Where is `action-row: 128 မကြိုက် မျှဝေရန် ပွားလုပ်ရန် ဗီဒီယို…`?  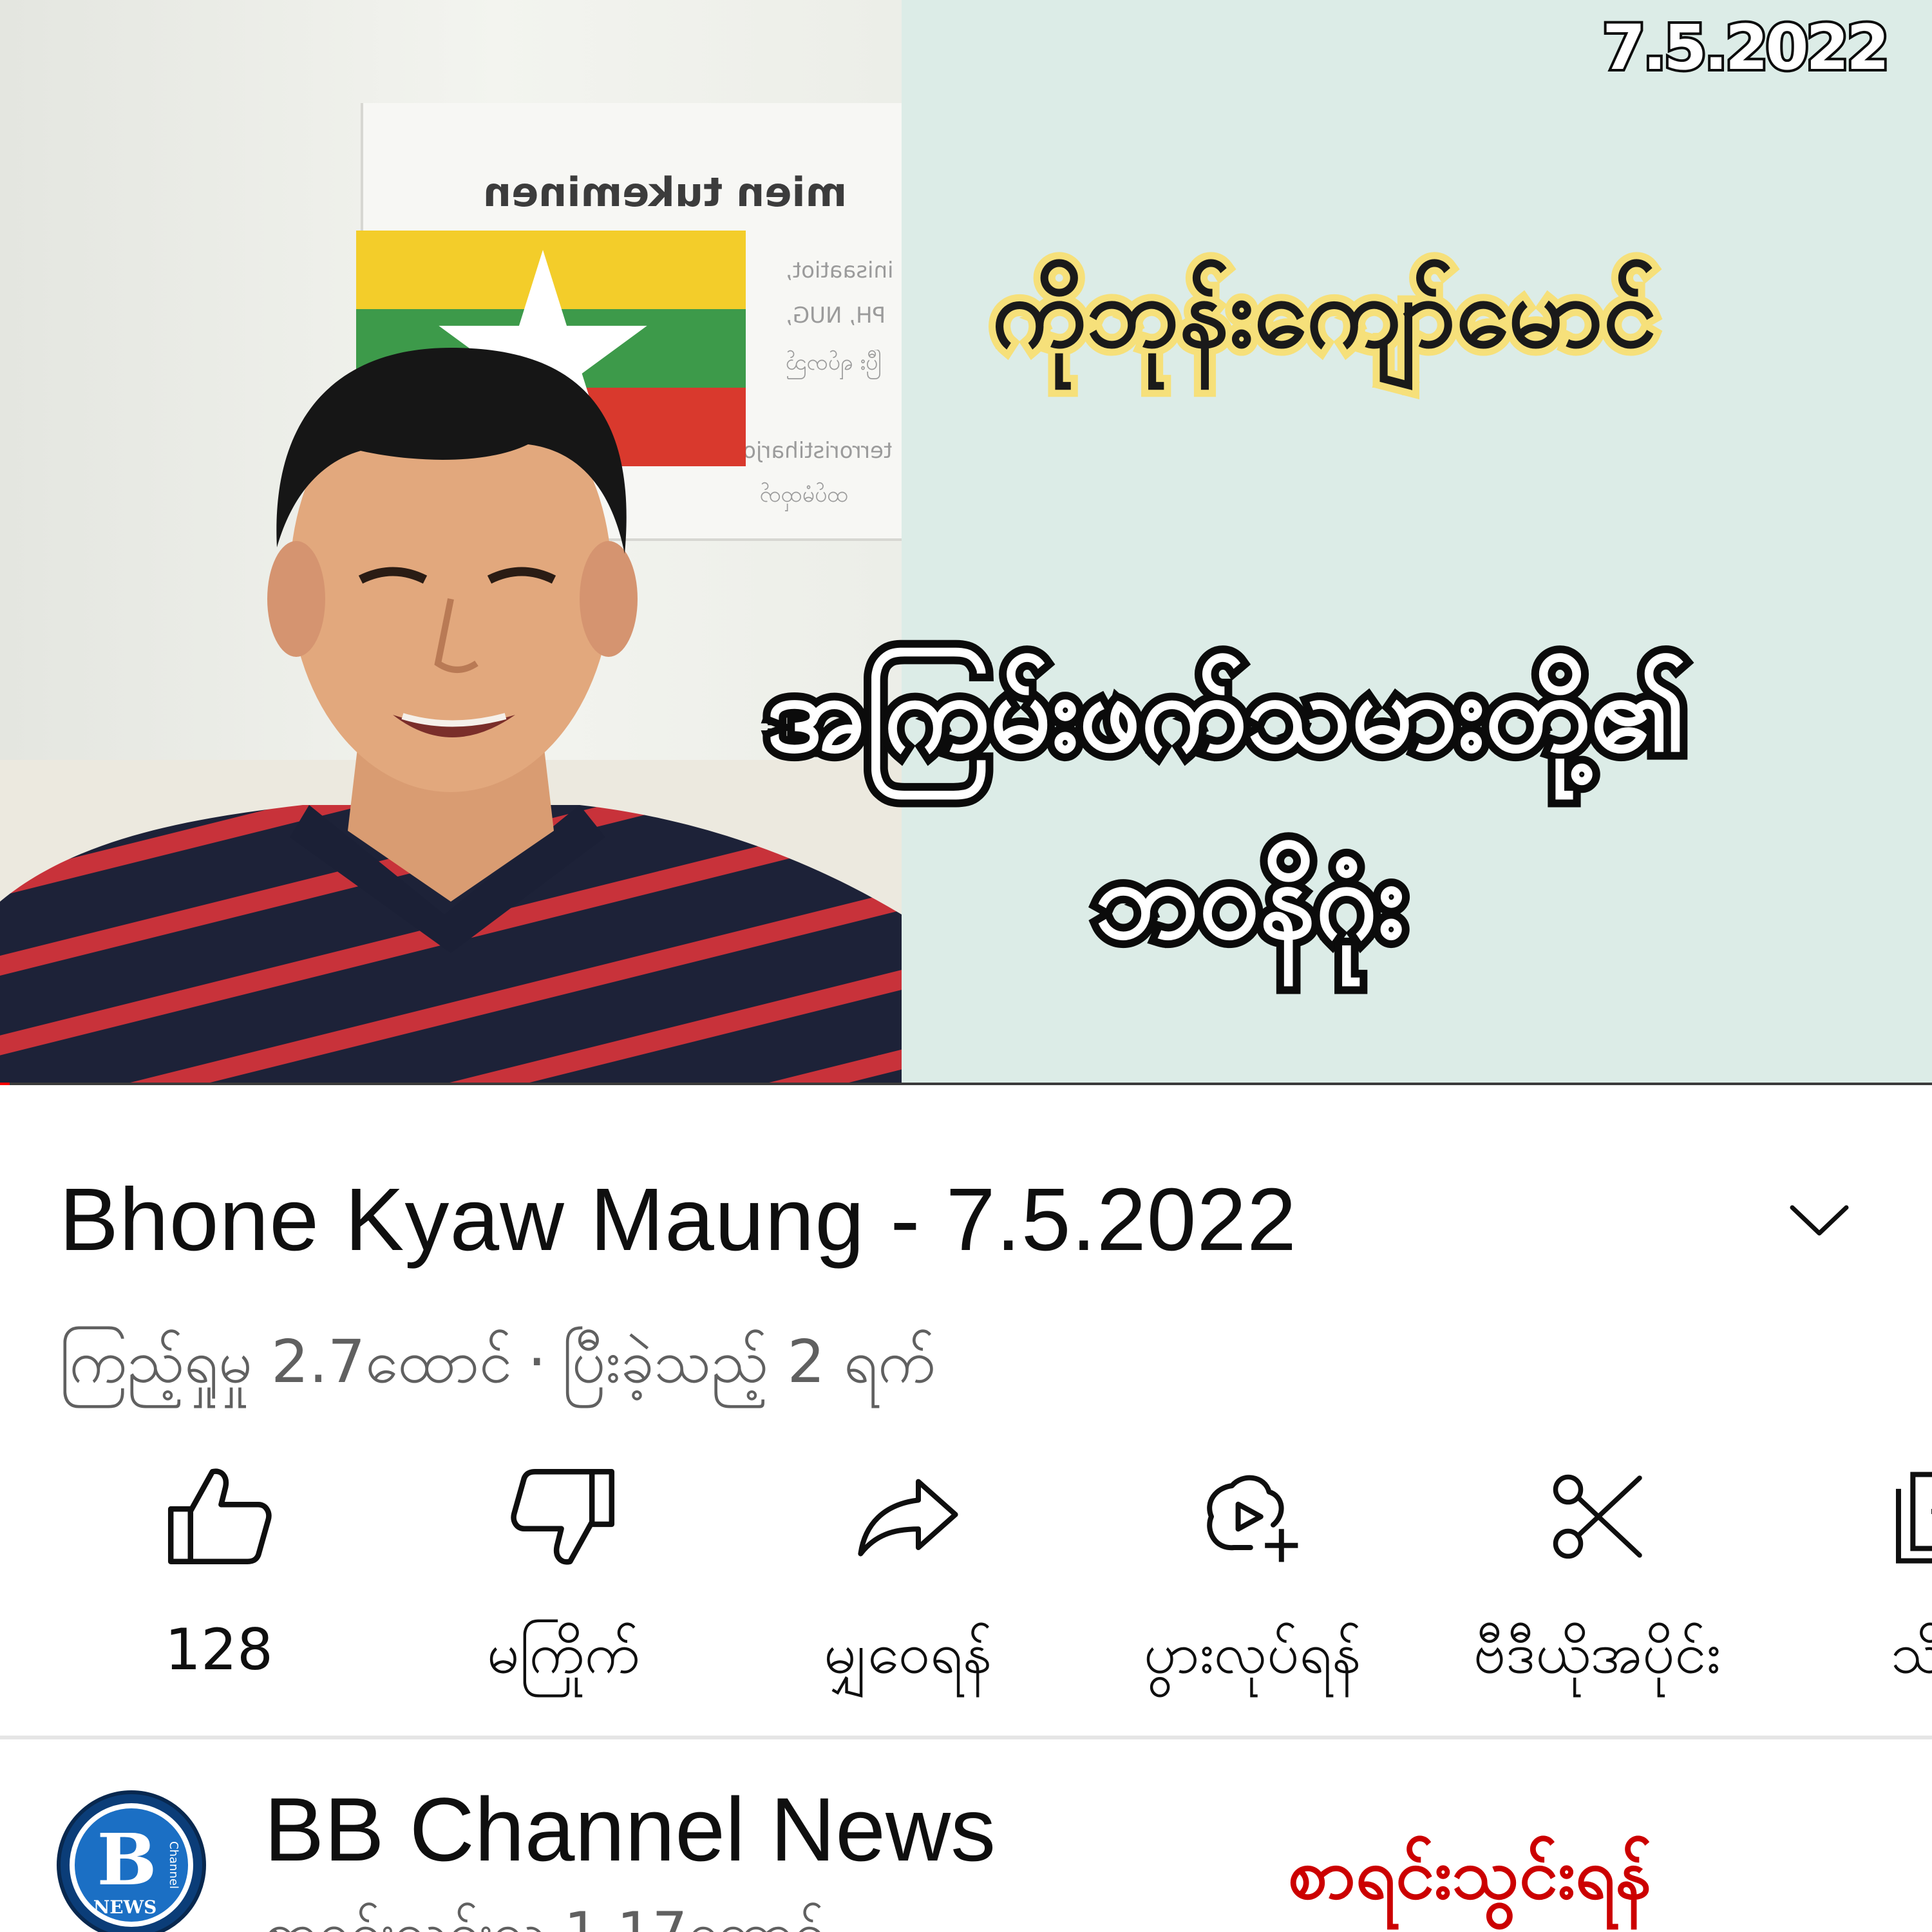 action-row: 128 မကြိုက် မျှဝေရန် ပွားလုပ်ရန် ဗီဒီယို… is located at coordinates (966, 1584).